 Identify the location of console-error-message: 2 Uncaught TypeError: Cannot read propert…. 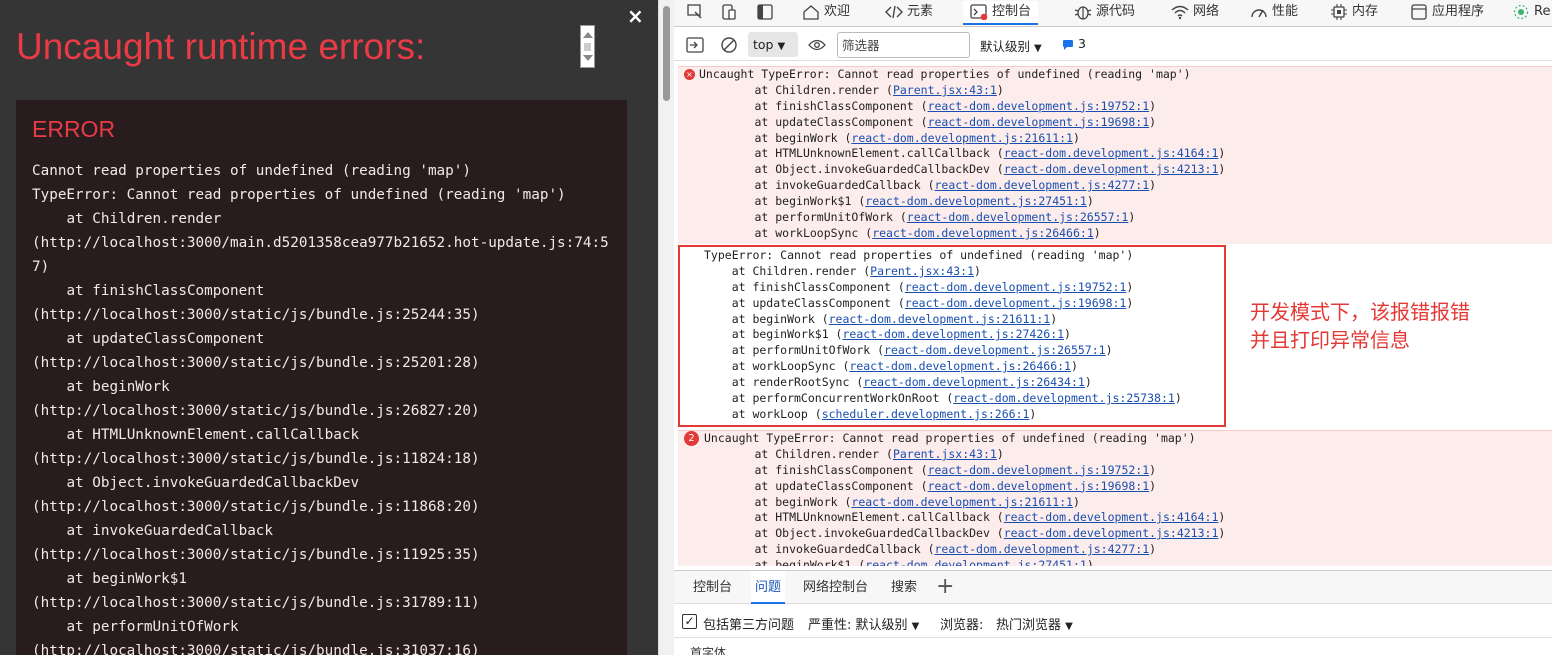
(1115, 498).